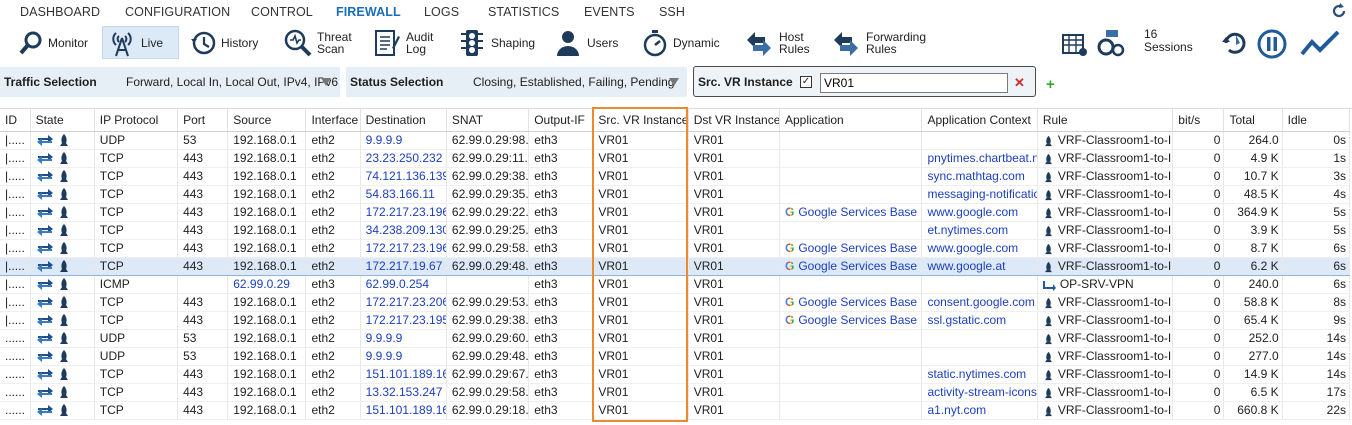 The height and width of the screenshot is (425, 1352). I want to click on column-header-src-vr-instance: Src. VR Instance, so click(640, 120).